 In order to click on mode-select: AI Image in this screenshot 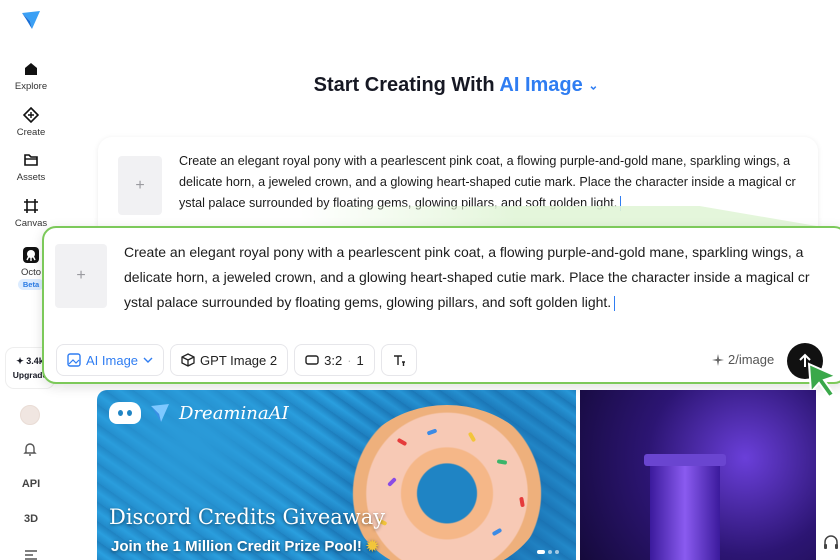, I will do `click(110, 360)`.